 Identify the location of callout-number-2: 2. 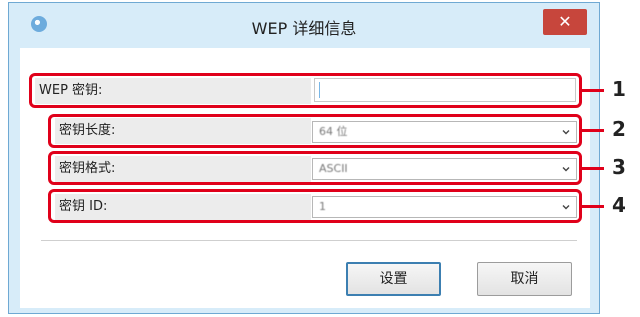
(619, 129).